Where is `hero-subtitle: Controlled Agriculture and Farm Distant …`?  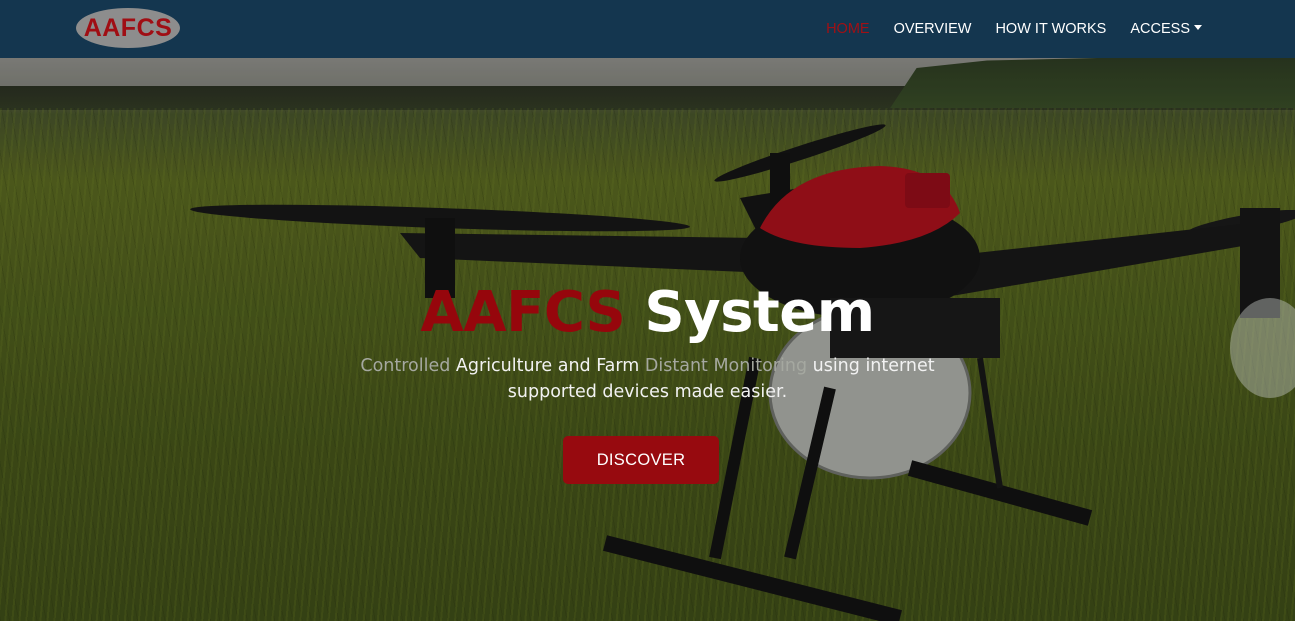
hero-subtitle: Controlled Agriculture and Farm Distant … is located at coordinates (647, 379).